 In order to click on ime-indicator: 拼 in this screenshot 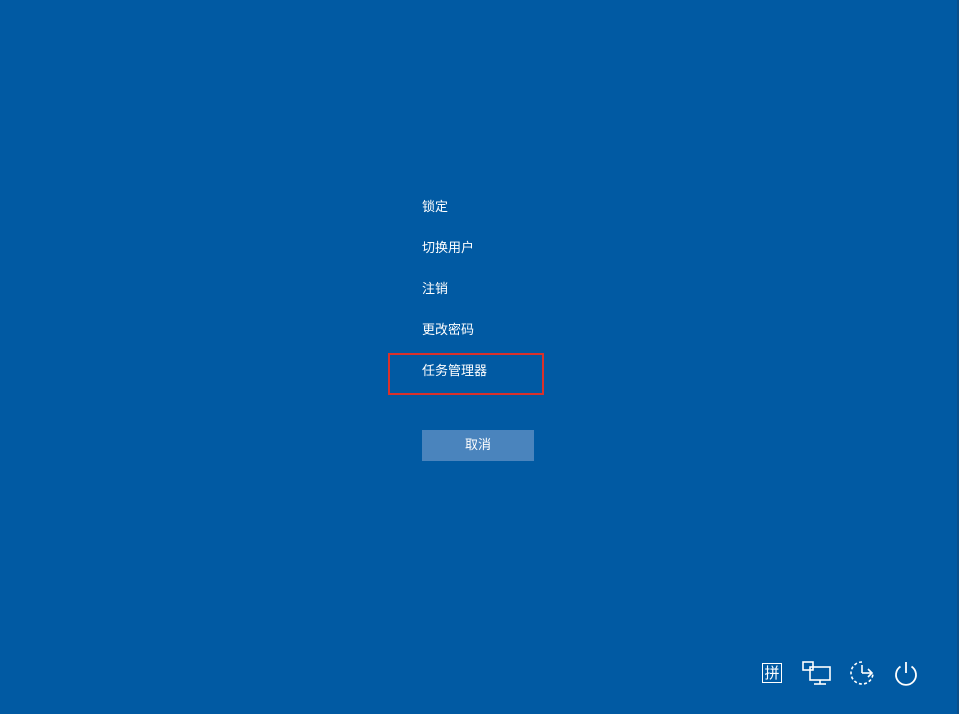, I will do `click(772, 673)`.